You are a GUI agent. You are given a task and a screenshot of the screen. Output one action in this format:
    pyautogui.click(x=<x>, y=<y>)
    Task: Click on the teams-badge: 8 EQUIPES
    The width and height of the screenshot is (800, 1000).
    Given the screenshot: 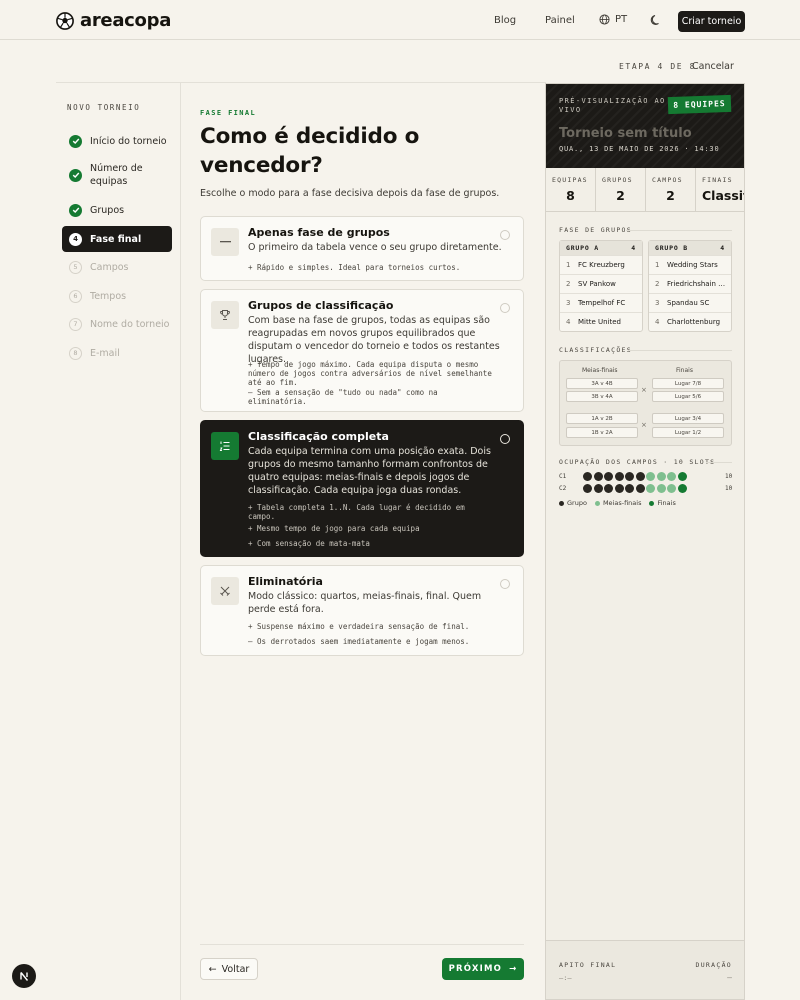 What is the action you would take?
    pyautogui.click(x=699, y=104)
    